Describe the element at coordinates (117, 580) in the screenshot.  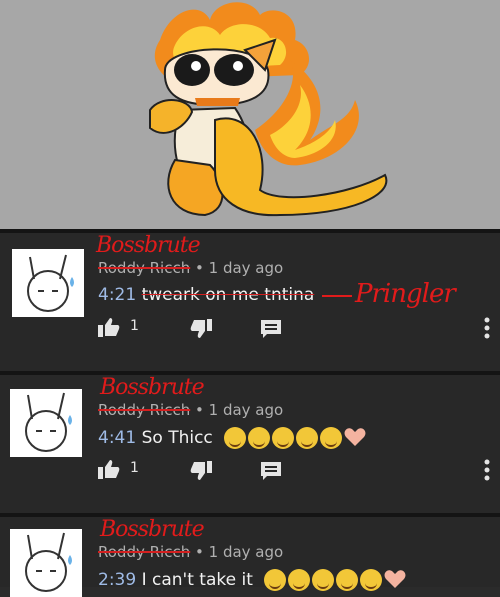
I see `video-timestamp-link: 2:39` at that location.